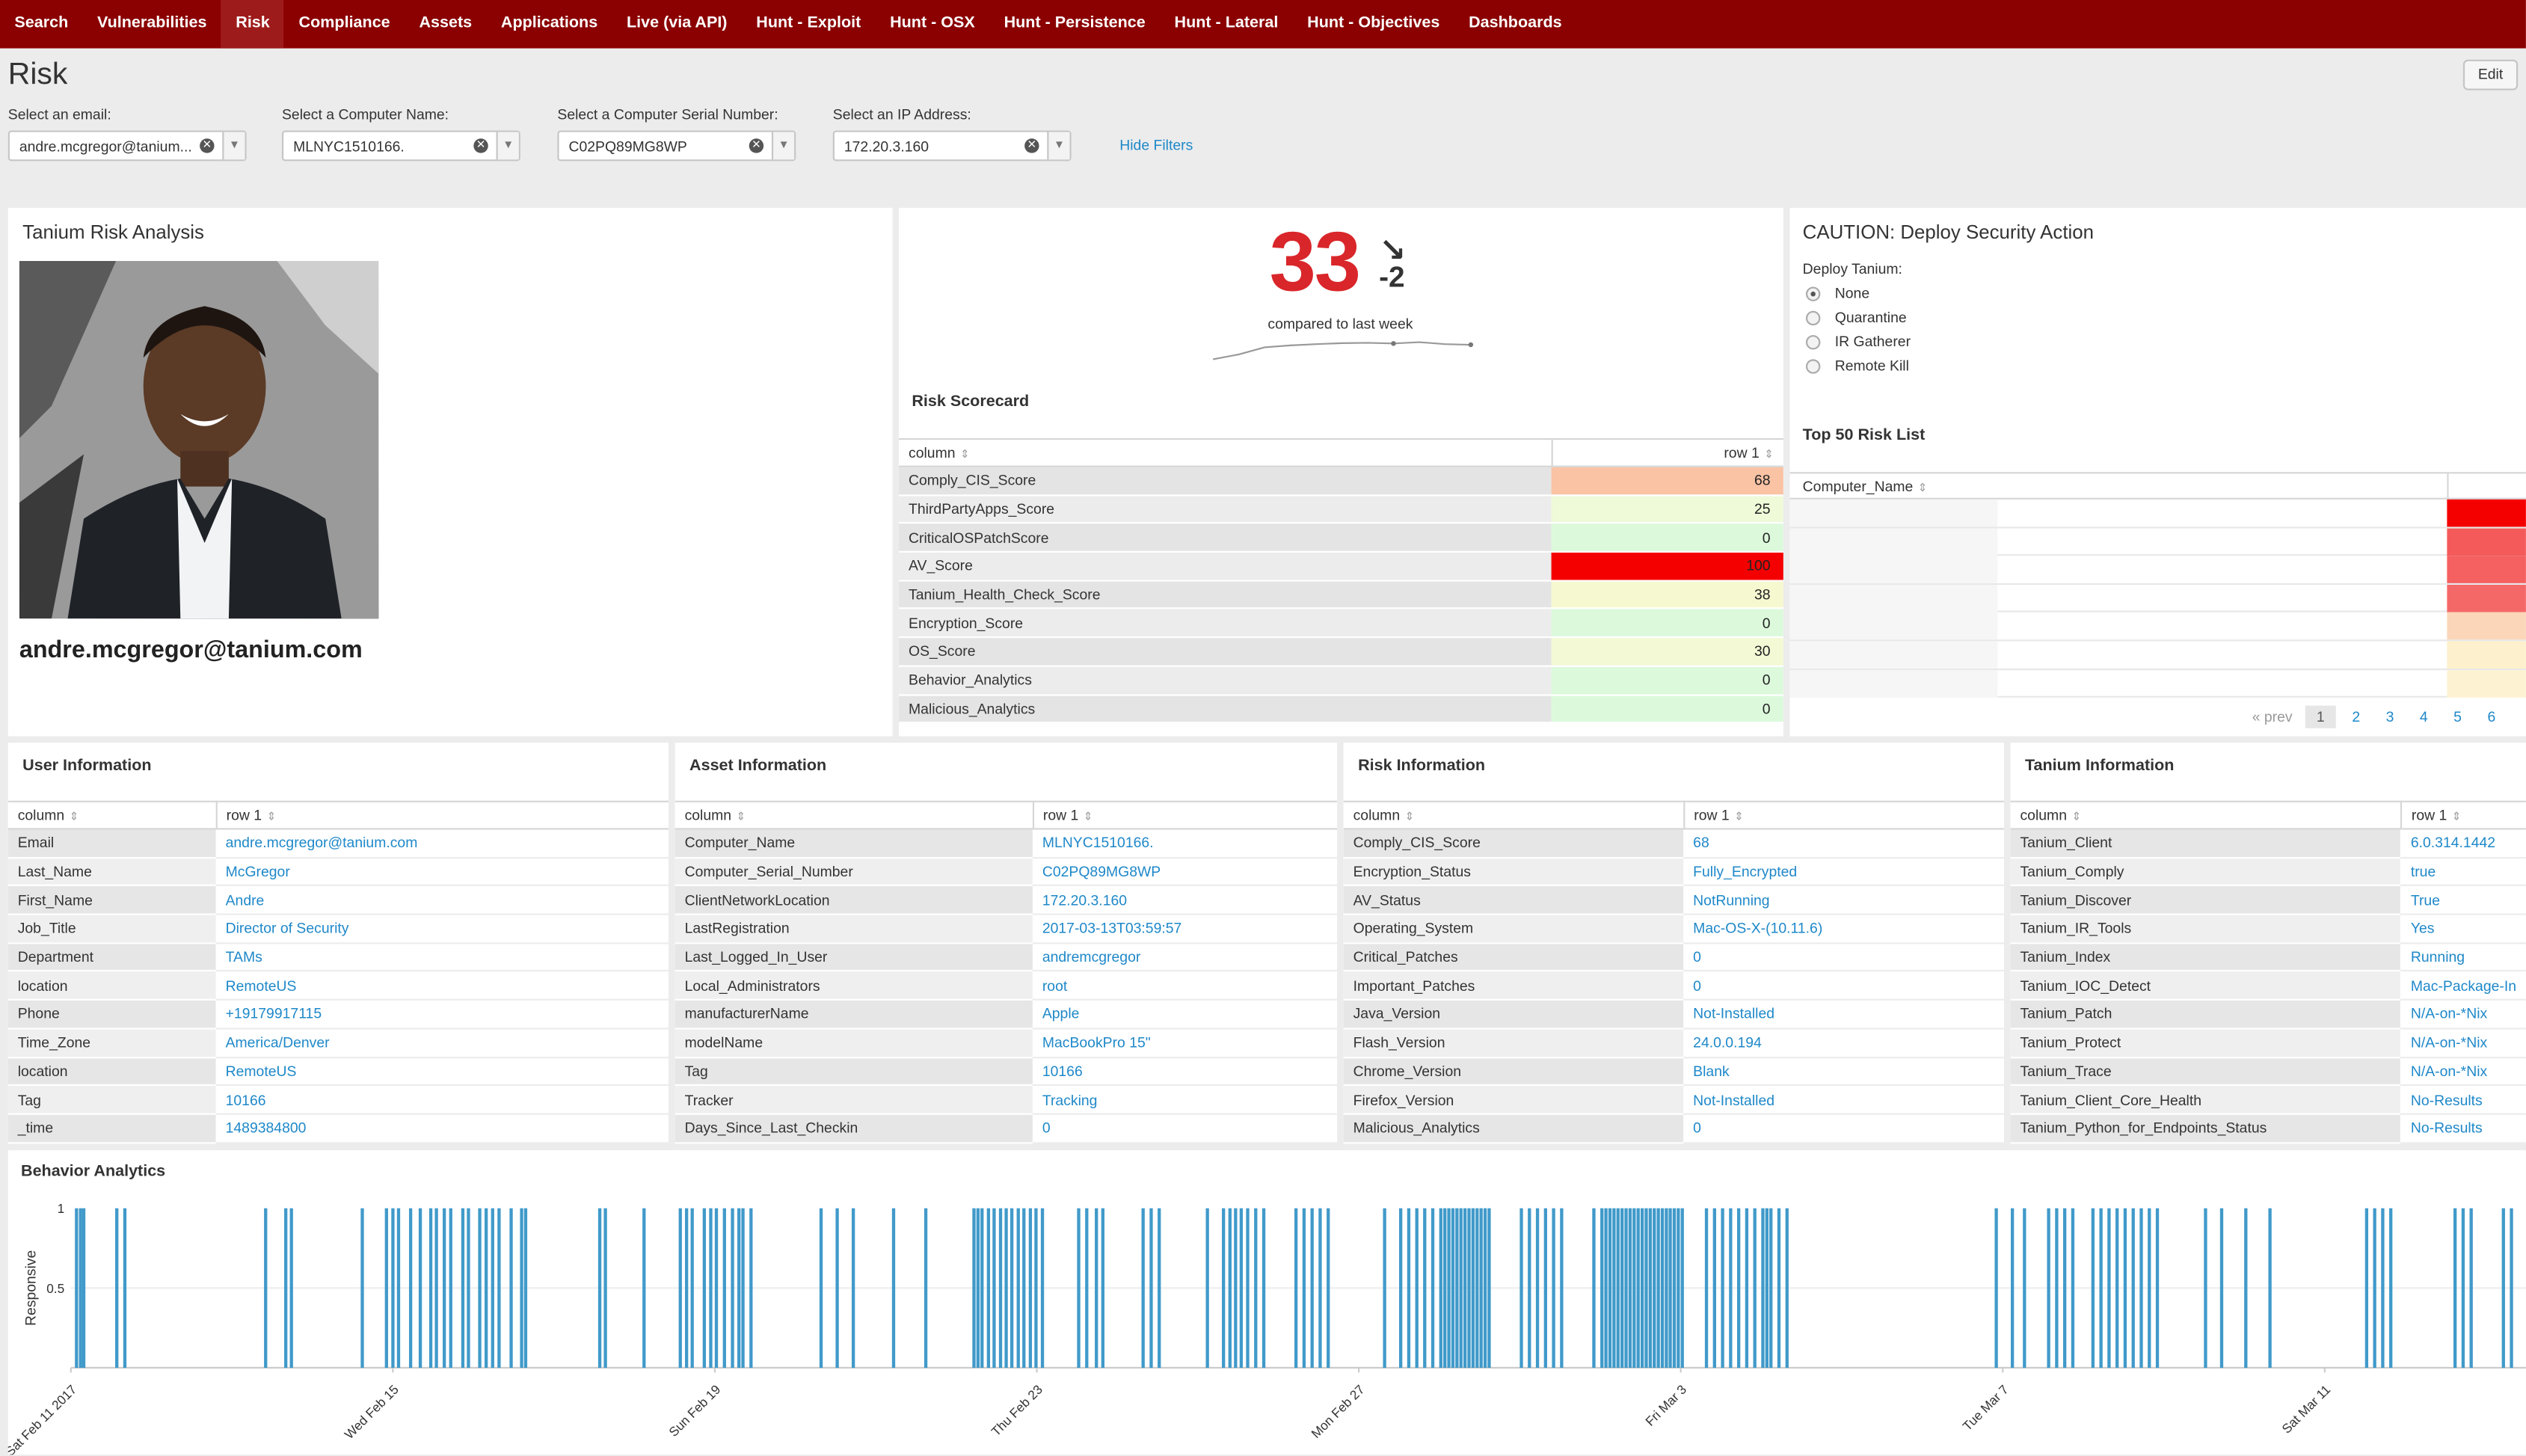  Describe the element at coordinates (2356, 717) in the screenshot. I see `pager-page-2: 2` at that location.